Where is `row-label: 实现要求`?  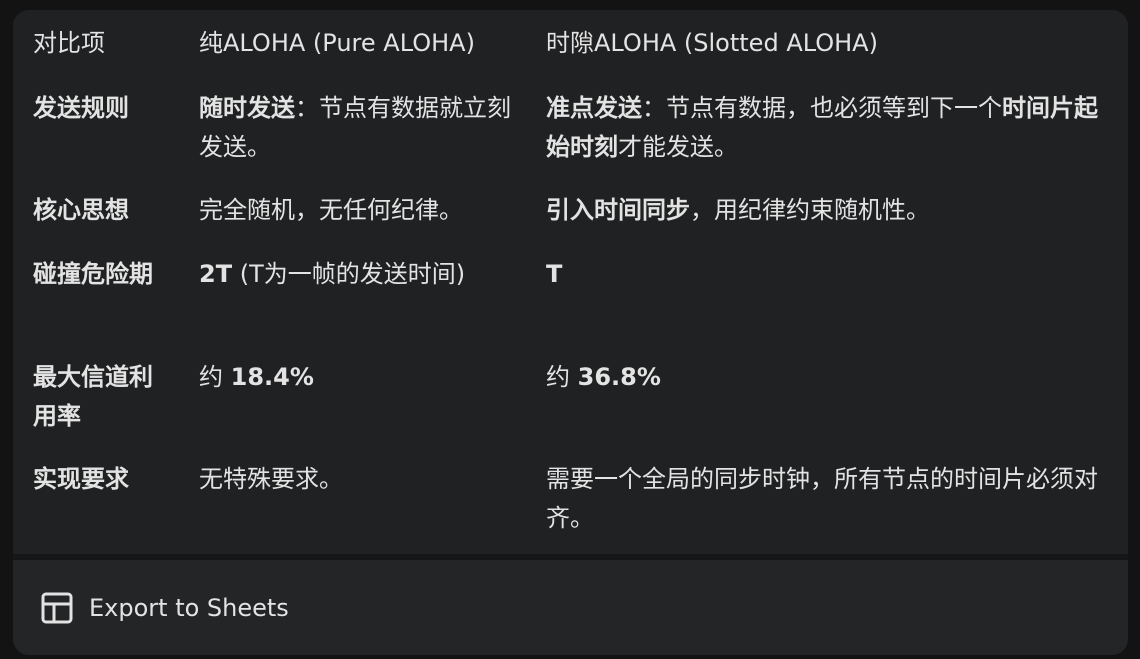
row-label: 实现要求 is located at coordinates (81, 479).